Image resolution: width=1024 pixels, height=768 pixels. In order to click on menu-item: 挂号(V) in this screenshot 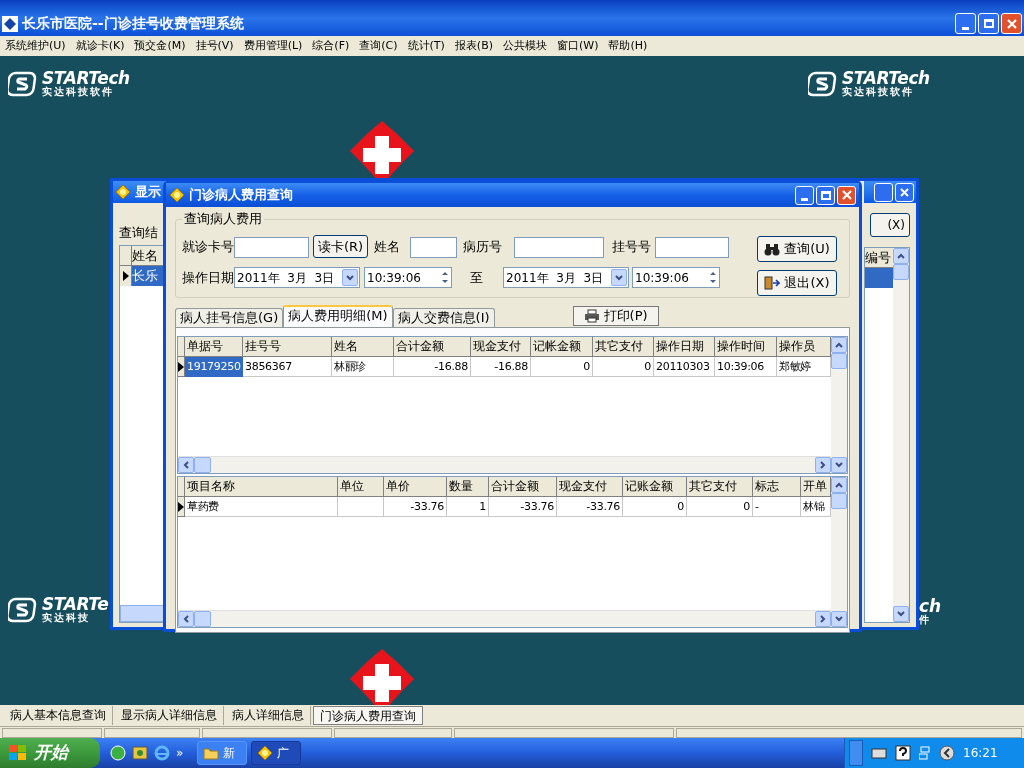, I will do `click(214, 46)`.